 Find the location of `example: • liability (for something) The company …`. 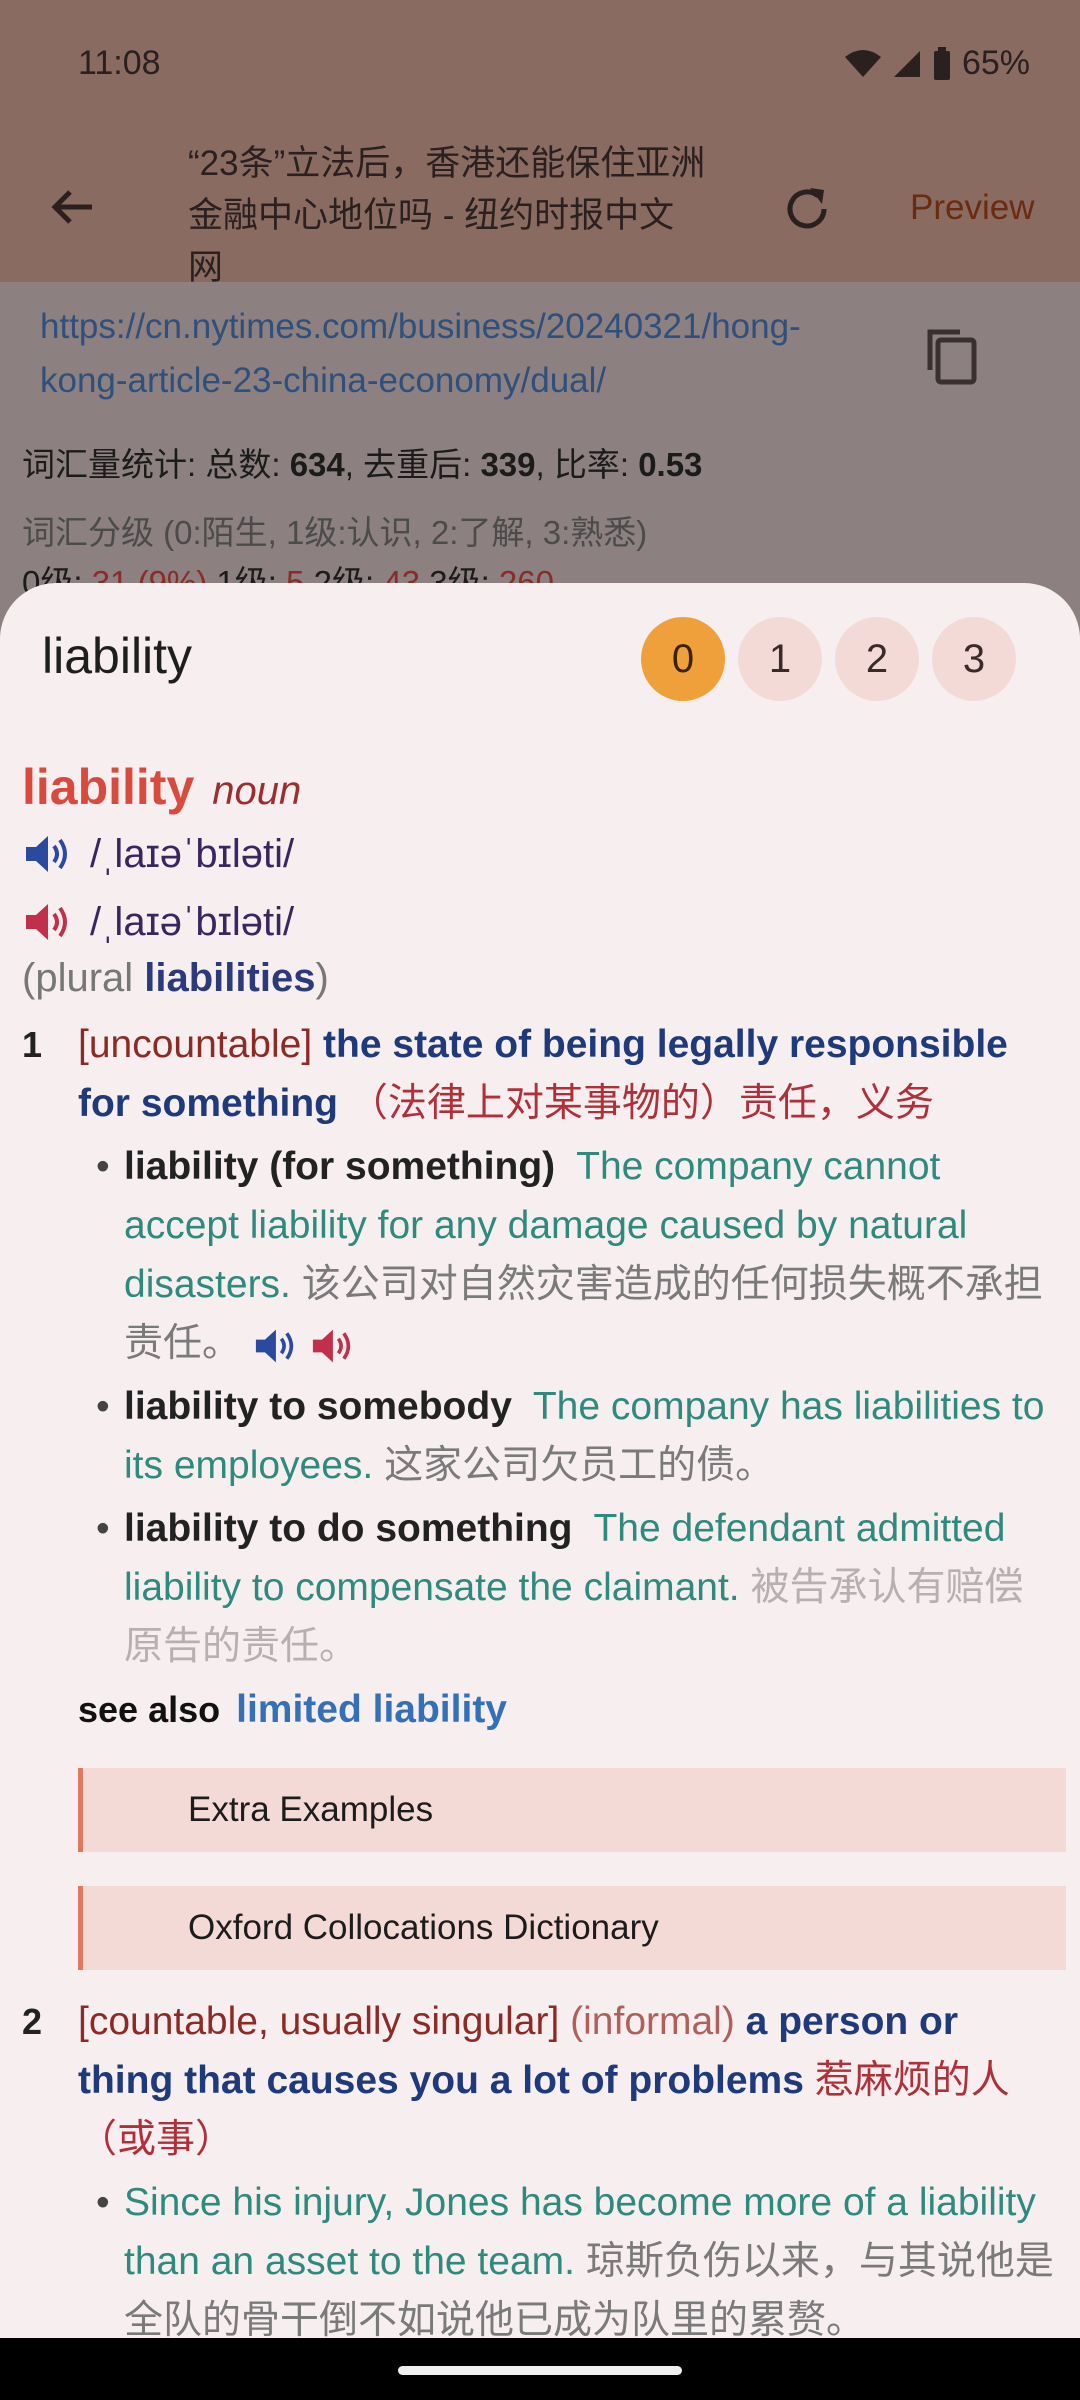

example: • liability (for something) The company … is located at coordinates (569, 1255).